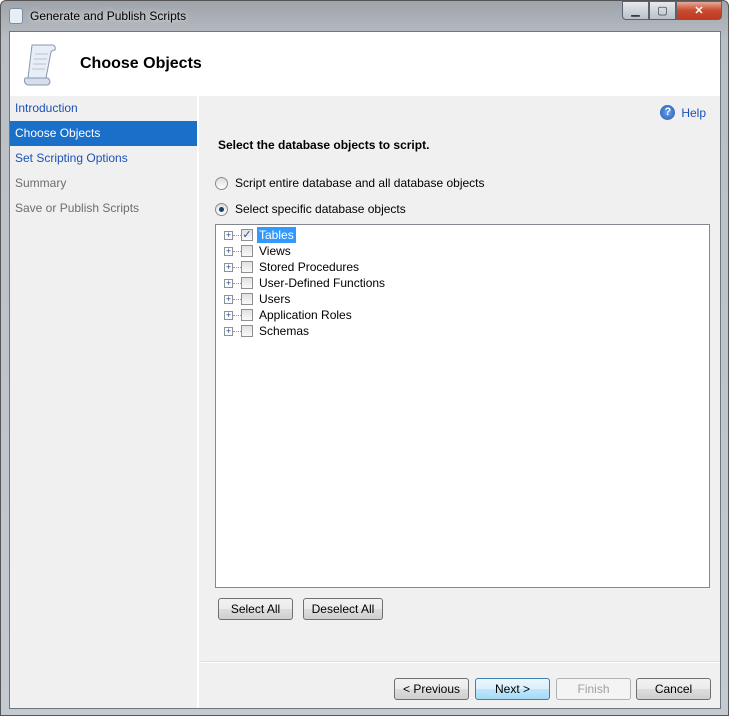 The width and height of the screenshot is (729, 716). I want to click on footer-divider, so click(460, 662).